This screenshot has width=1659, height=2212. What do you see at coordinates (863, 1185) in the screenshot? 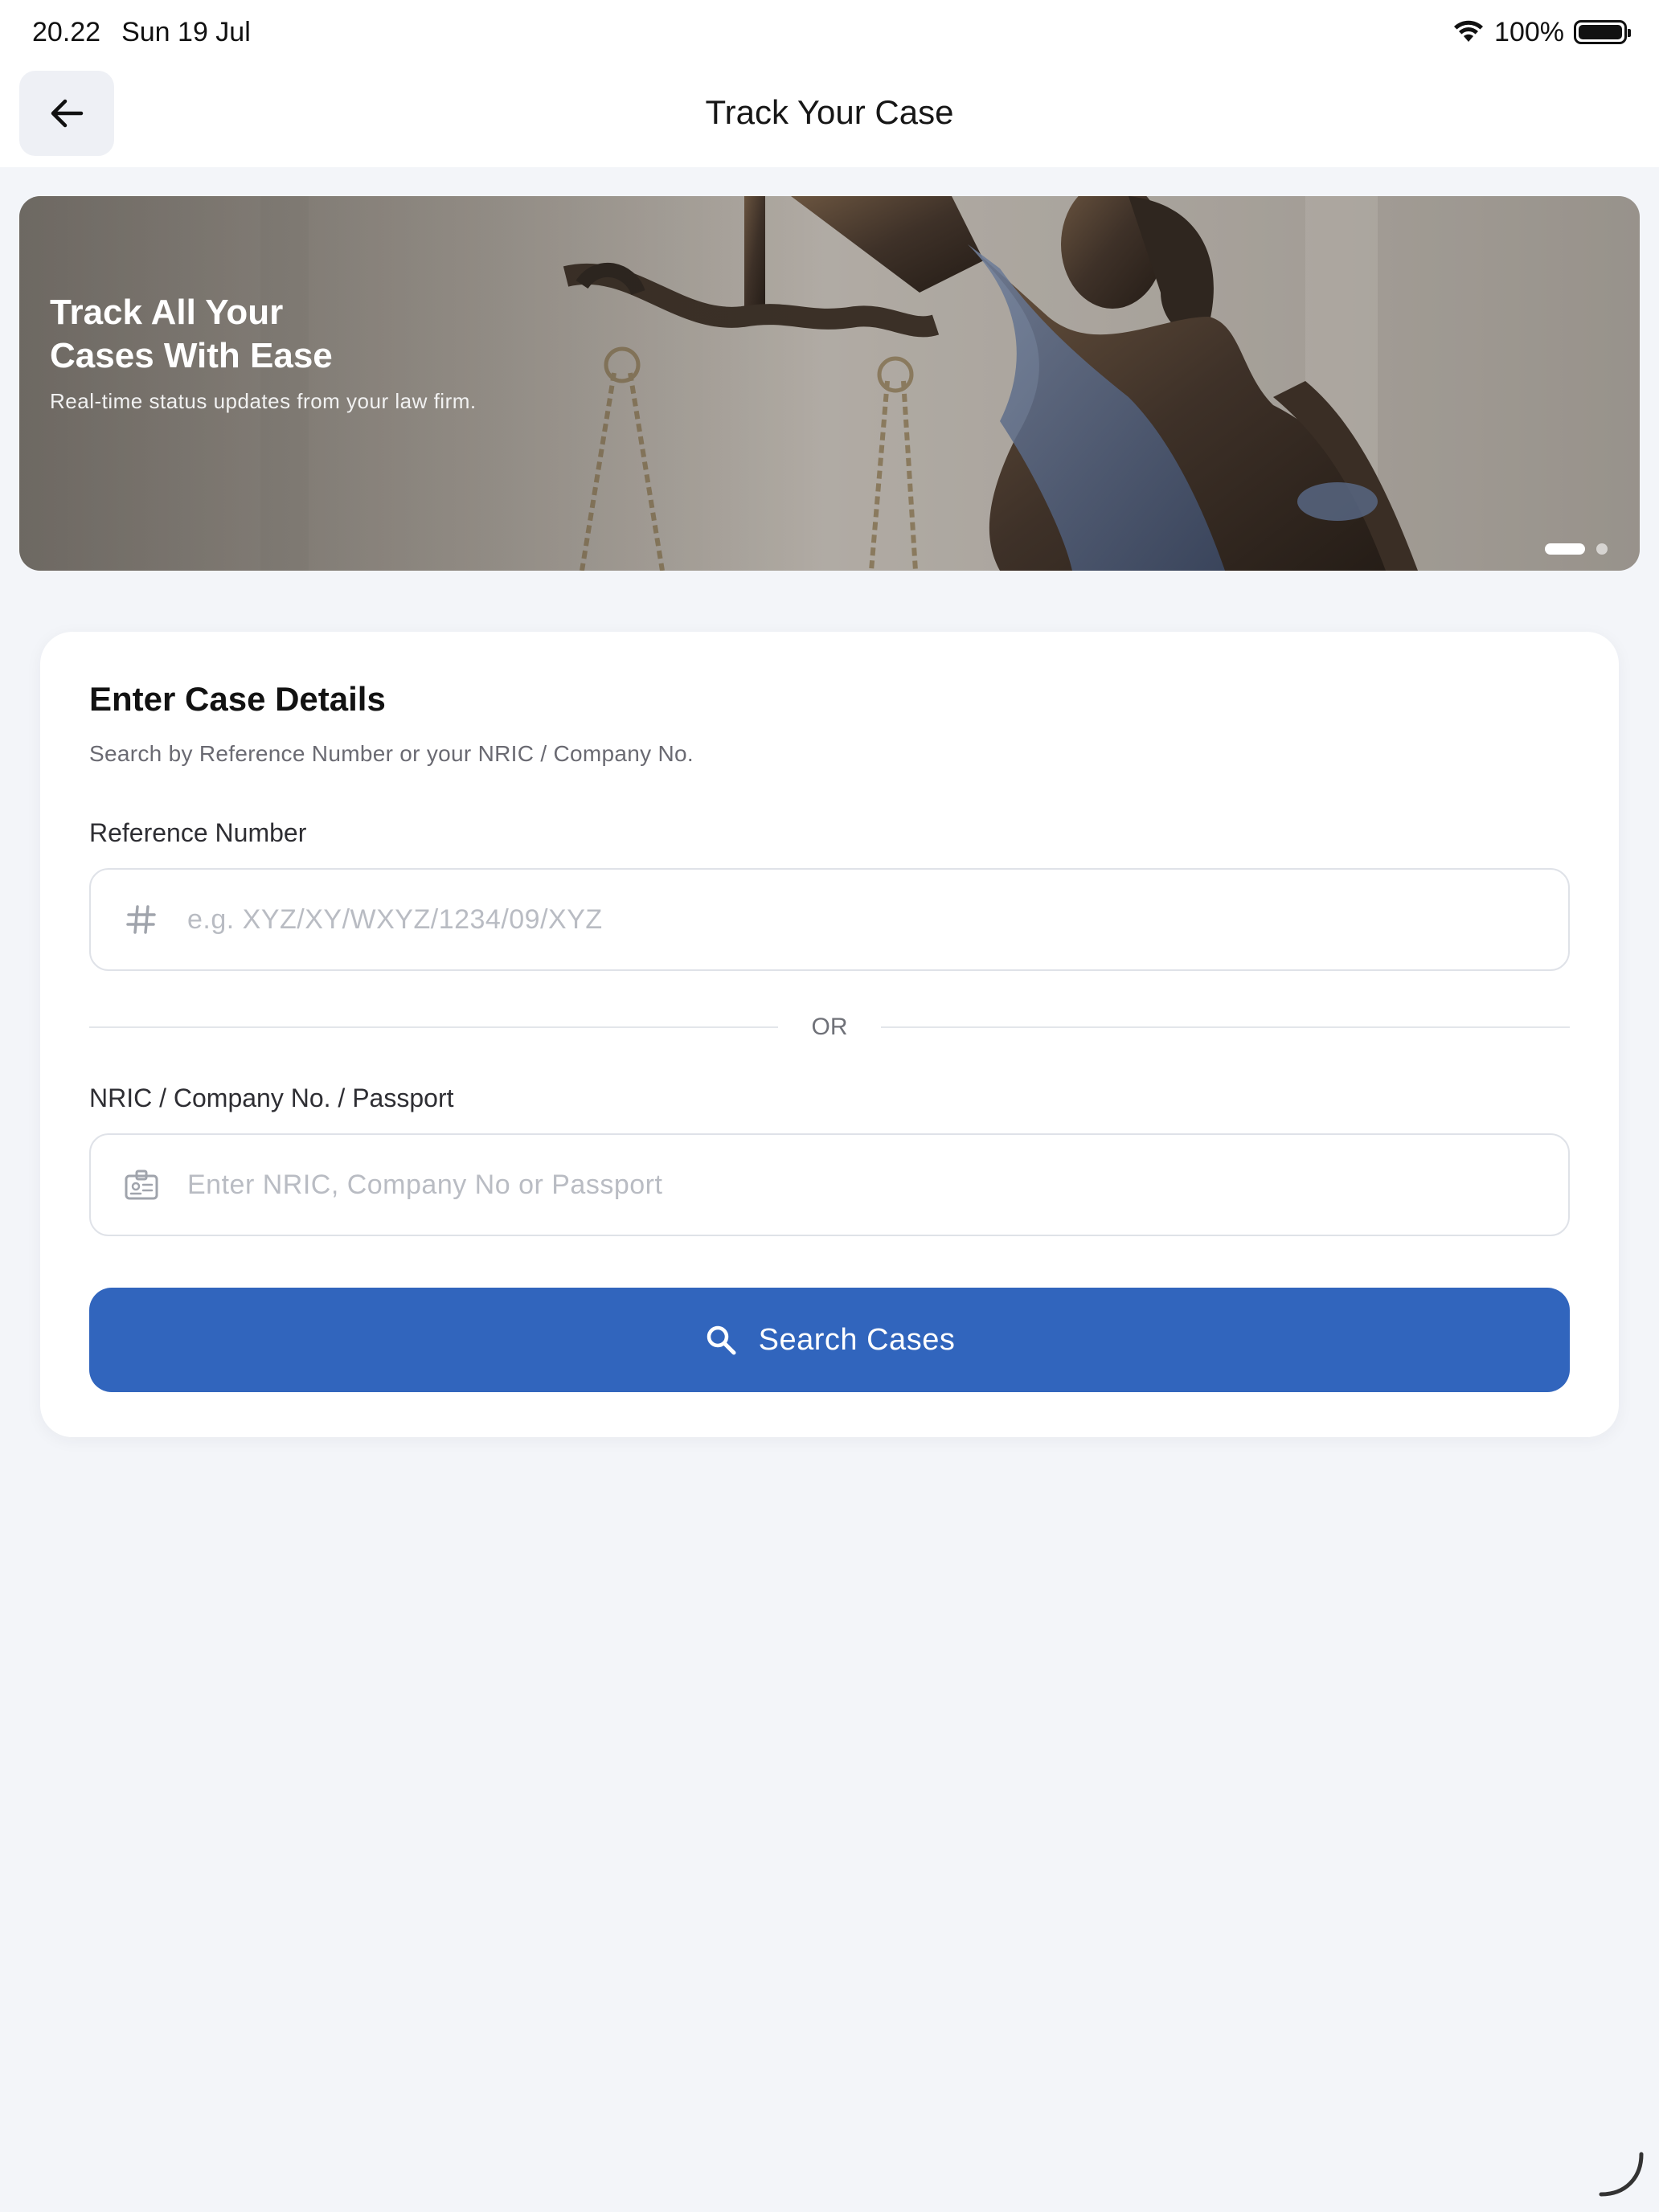
I see `nric-input` at bounding box center [863, 1185].